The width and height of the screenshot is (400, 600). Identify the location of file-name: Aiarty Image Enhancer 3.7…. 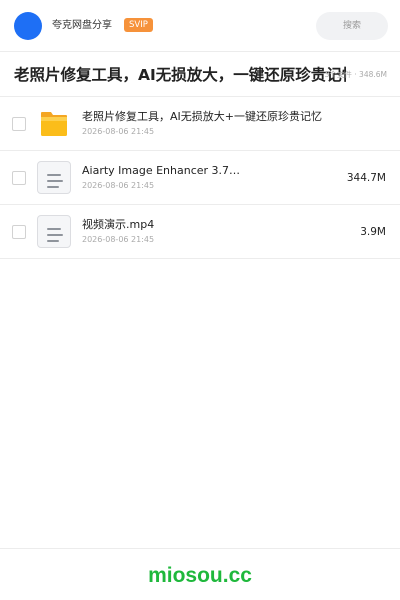
(161, 170).